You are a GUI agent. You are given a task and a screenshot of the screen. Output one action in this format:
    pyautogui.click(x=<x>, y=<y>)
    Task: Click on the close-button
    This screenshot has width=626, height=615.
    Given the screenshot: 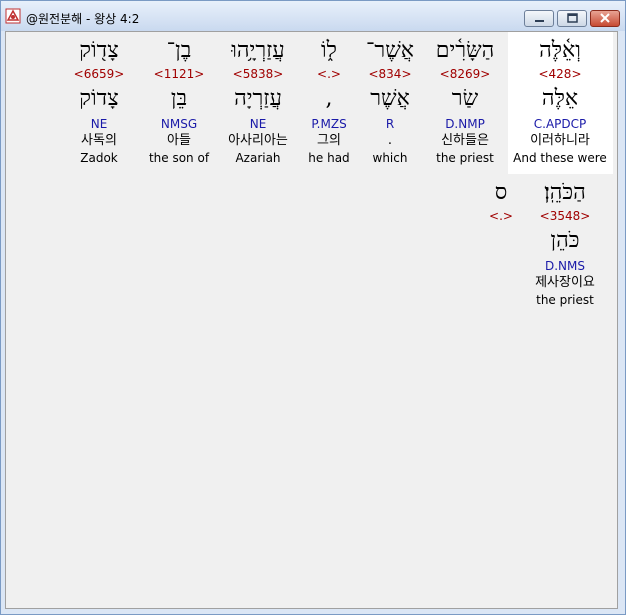 What is the action you would take?
    pyautogui.click(x=605, y=18)
    